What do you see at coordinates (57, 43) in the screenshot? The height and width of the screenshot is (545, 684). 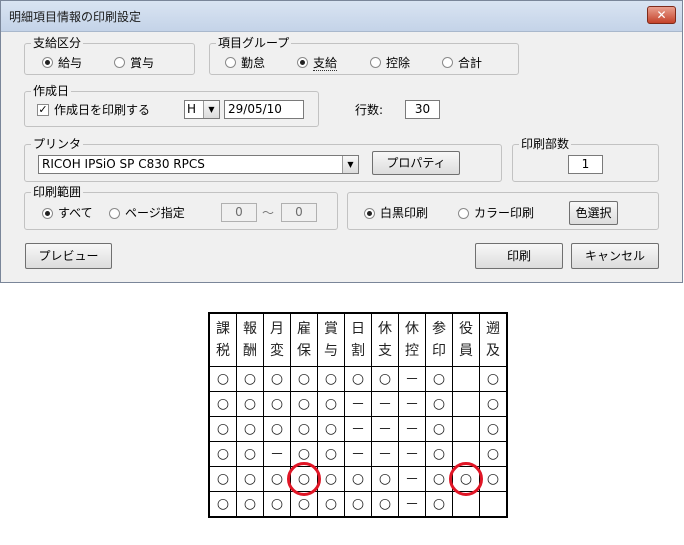 I see `pay-type-label: 支給区分` at bounding box center [57, 43].